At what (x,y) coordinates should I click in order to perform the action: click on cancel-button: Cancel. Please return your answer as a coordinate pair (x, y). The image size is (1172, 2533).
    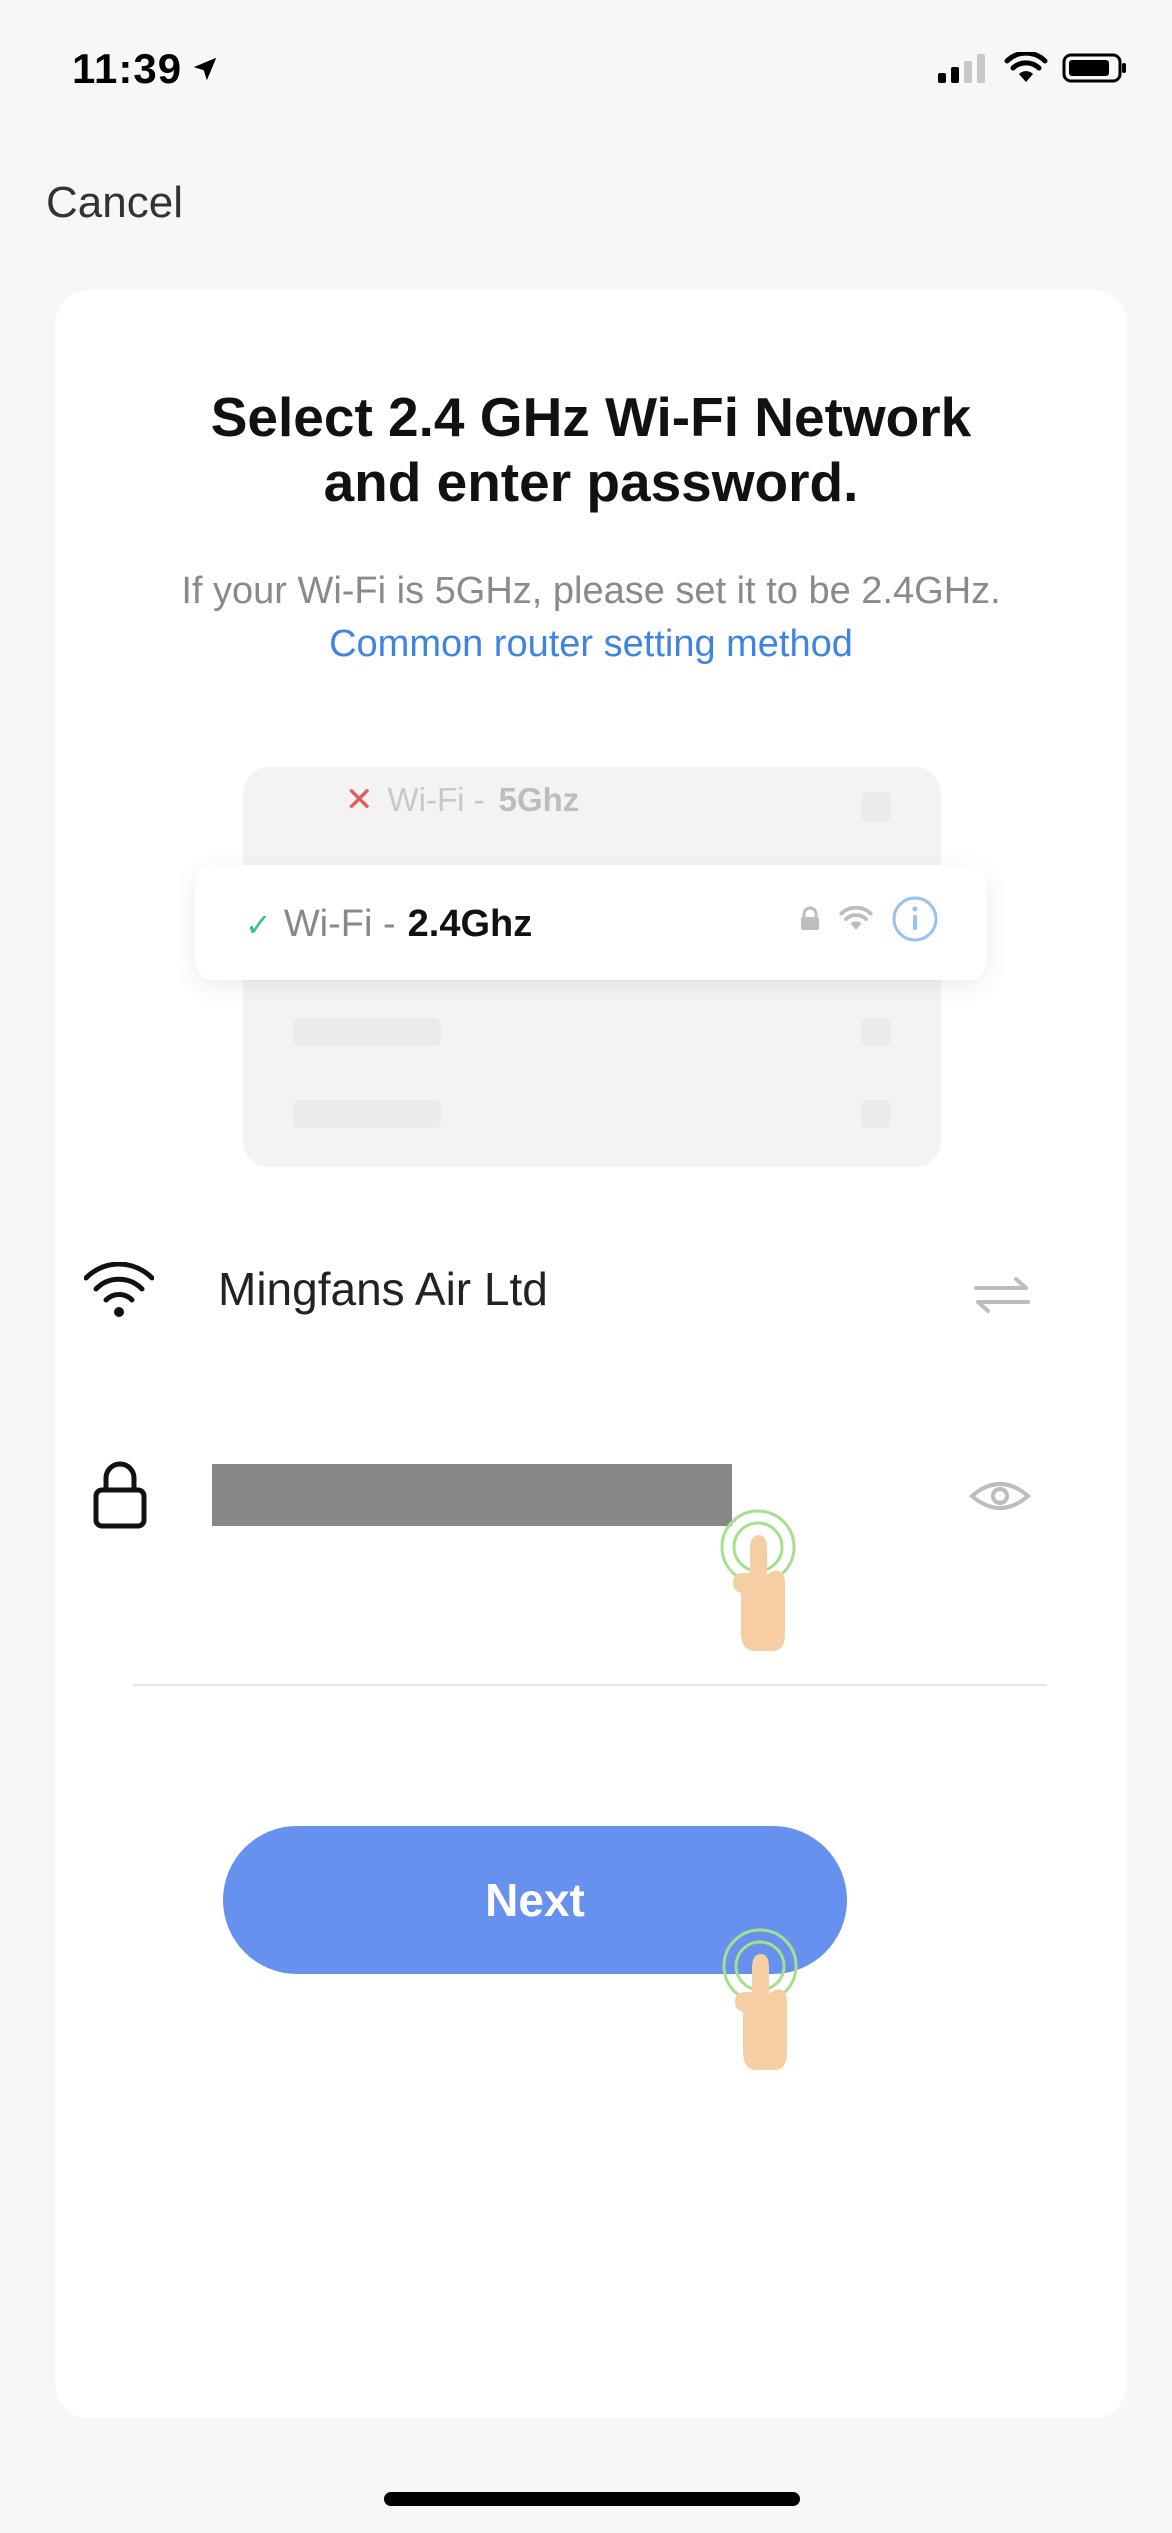
    Looking at the image, I should click on (114, 203).